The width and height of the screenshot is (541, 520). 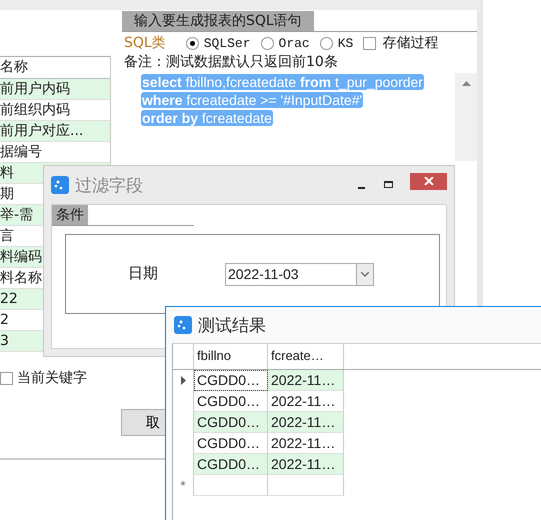 I want to click on radio-label: Orac, so click(x=294, y=43).